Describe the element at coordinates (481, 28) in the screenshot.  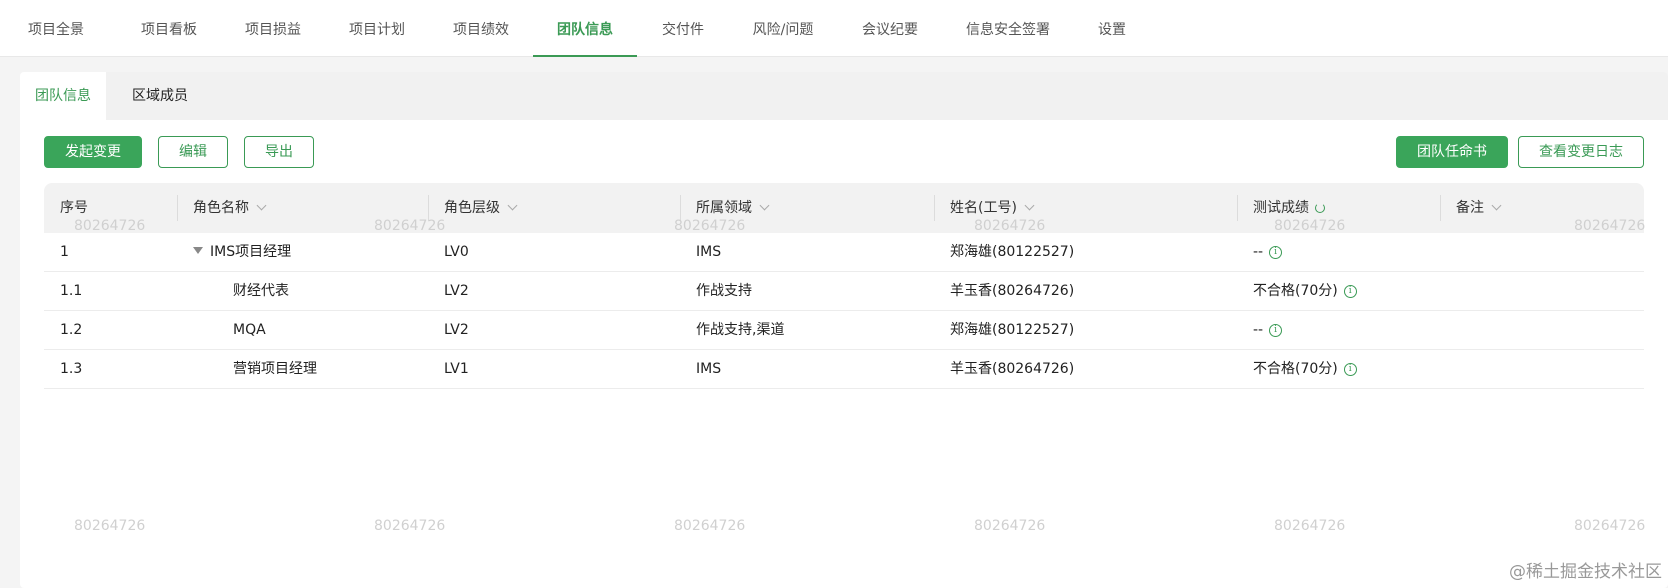
I see `nav-tab-performance: 项目绩效` at that location.